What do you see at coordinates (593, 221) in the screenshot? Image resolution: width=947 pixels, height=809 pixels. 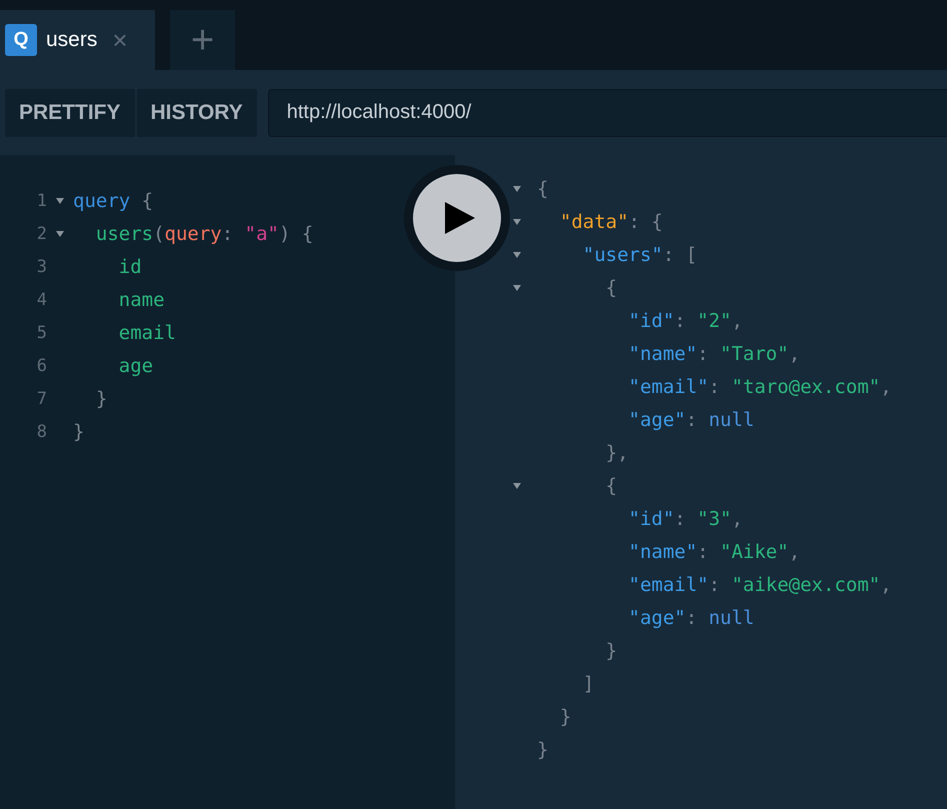 I see `code-token: "data"` at bounding box center [593, 221].